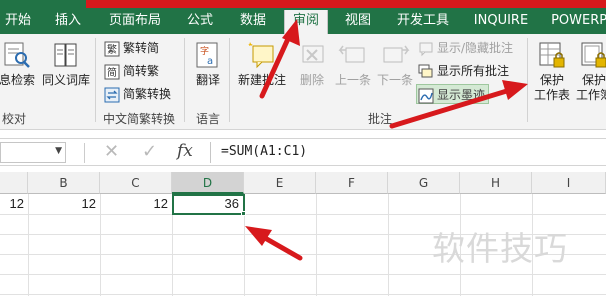 The height and width of the screenshot is (296, 606). I want to click on show-all-comments-icon, so click(425, 70).